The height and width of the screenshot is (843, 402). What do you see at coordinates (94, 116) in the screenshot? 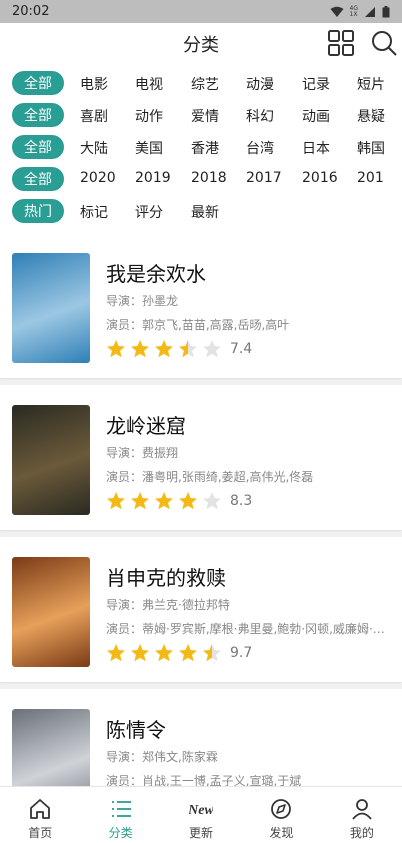
I see `filter-option: 喜剧` at bounding box center [94, 116].